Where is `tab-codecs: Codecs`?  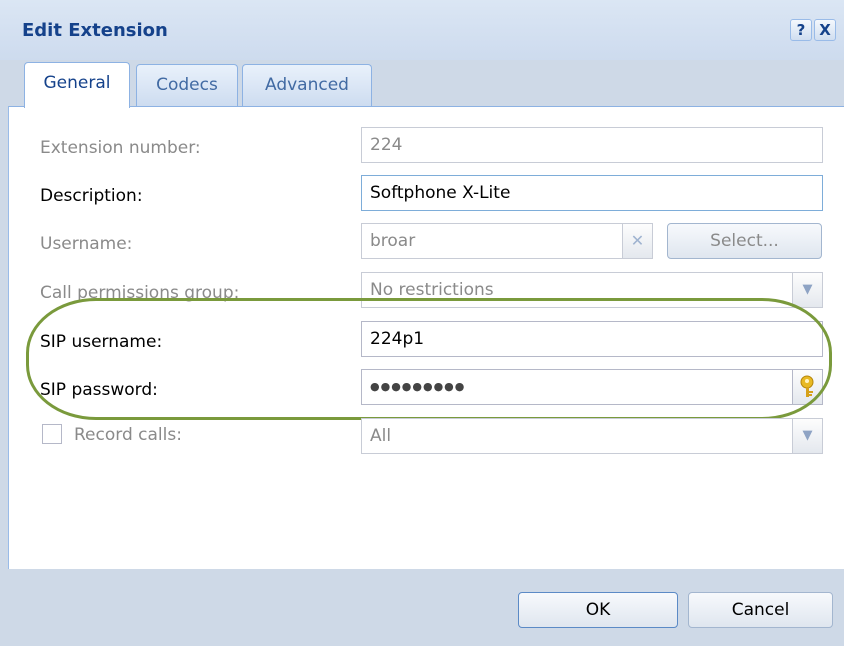 tab-codecs: Codecs is located at coordinates (187, 85).